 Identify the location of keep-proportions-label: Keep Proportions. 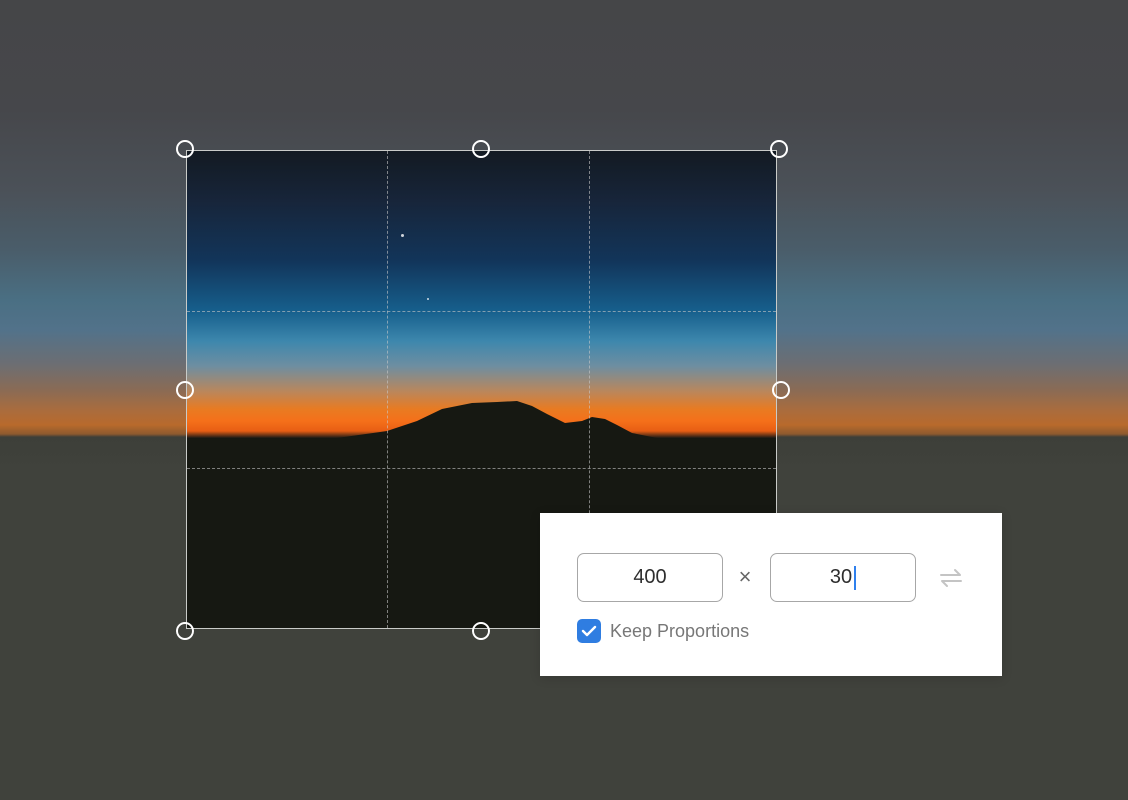
(679, 631).